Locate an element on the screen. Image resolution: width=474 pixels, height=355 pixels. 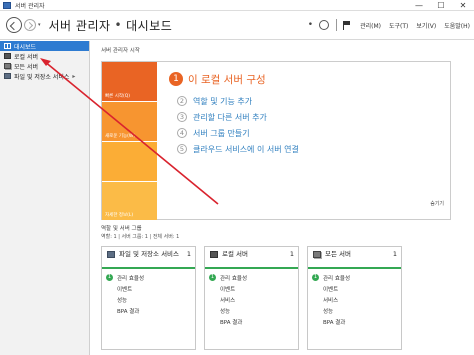
step-number: 4 is located at coordinates (182, 133).